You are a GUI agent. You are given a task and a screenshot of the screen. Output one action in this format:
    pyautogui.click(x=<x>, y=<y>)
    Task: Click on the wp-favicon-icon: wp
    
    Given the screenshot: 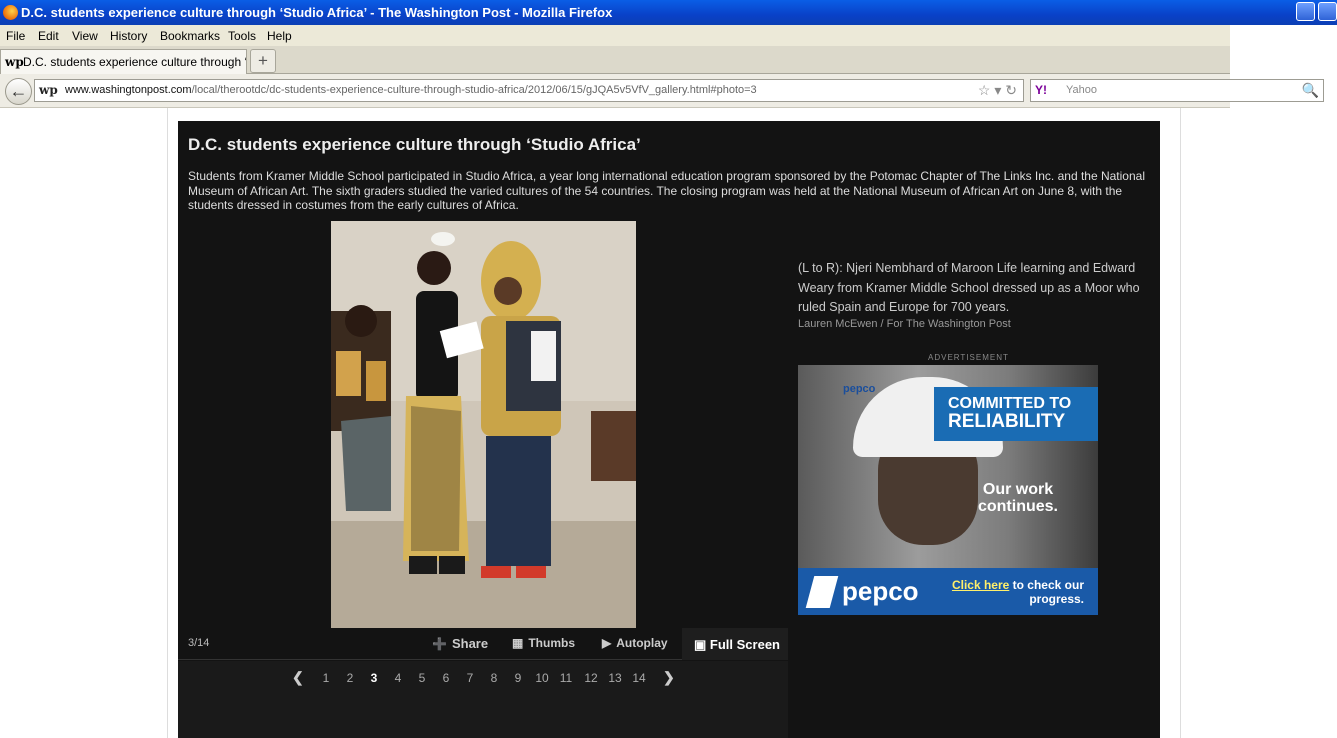 What is the action you would take?
    pyautogui.click(x=14, y=62)
    